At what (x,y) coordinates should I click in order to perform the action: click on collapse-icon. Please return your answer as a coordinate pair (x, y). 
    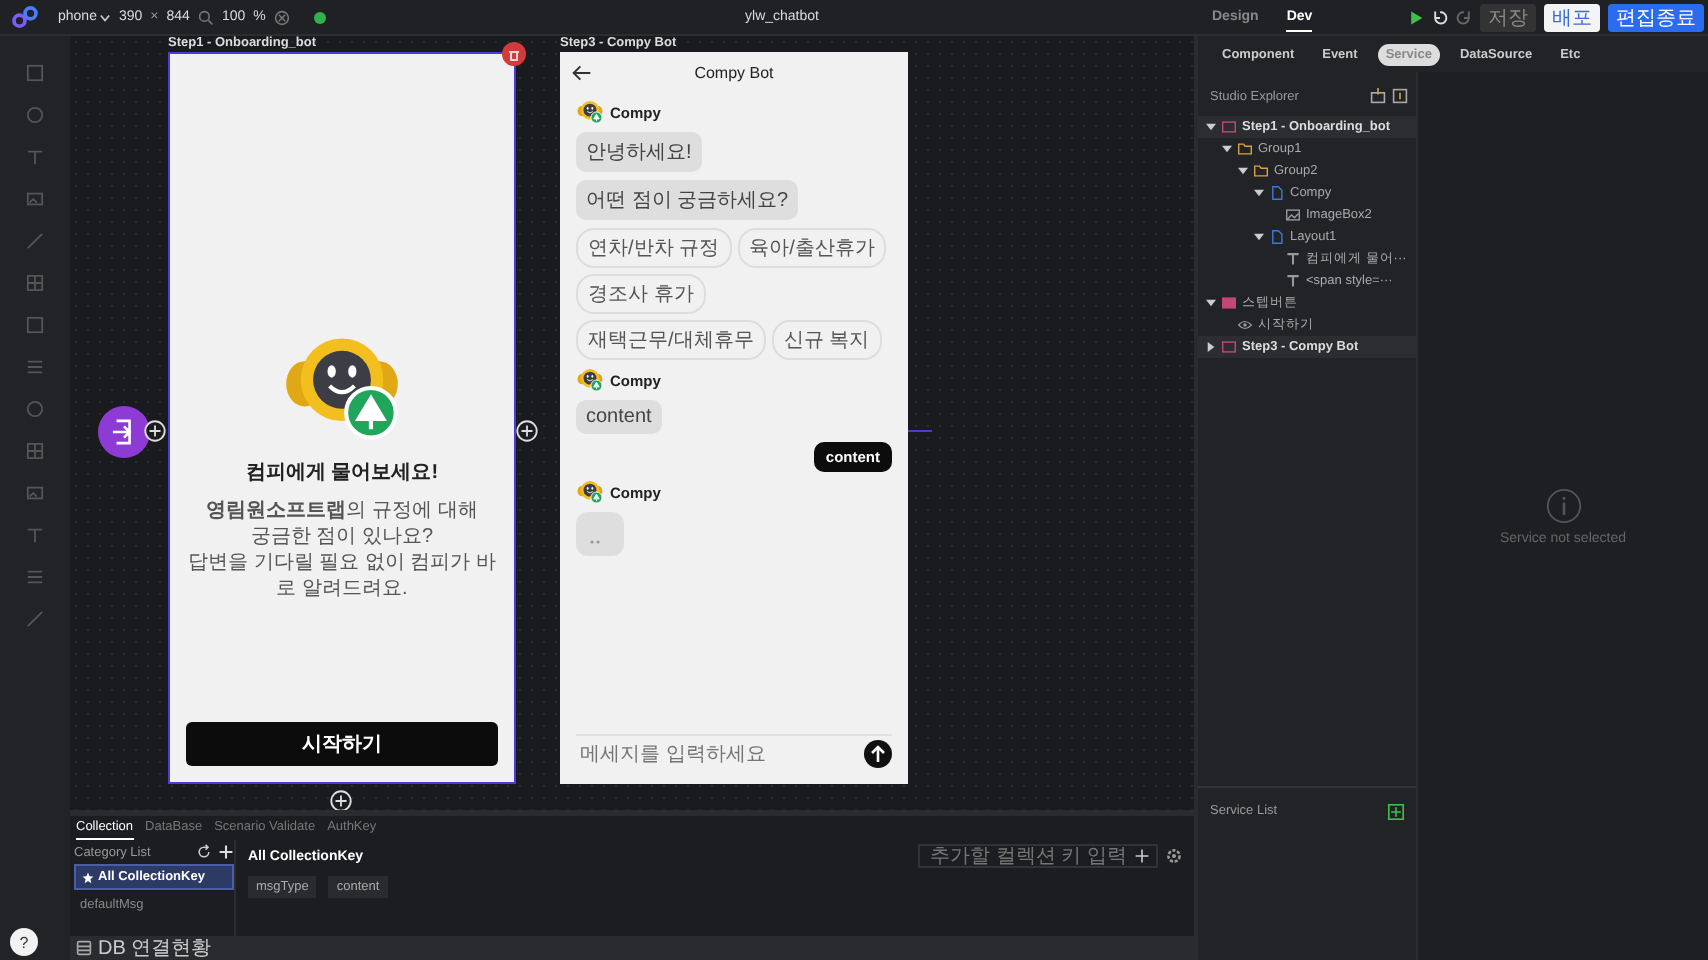
    Looking at the image, I should click on (1378, 96).